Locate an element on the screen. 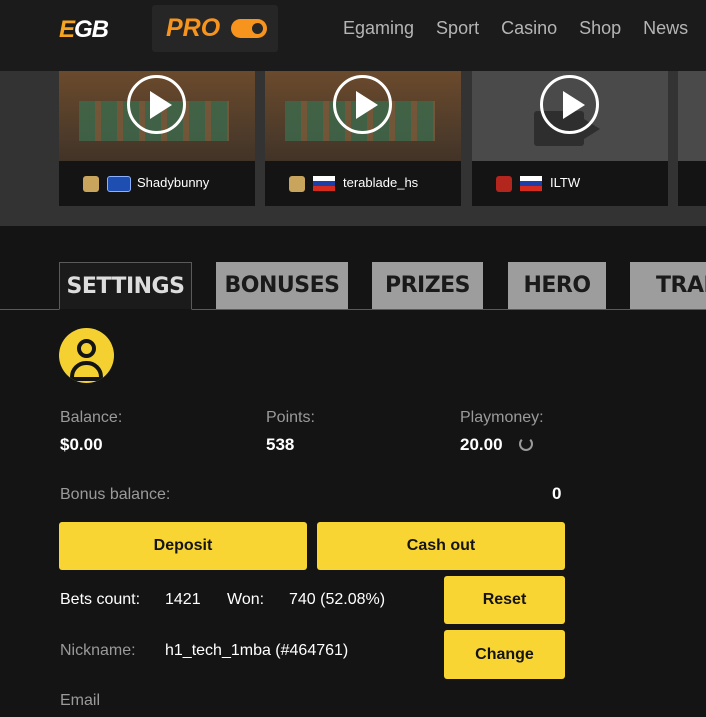 The height and width of the screenshot is (717, 706). email-label: Email is located at coordinates (80, 700).